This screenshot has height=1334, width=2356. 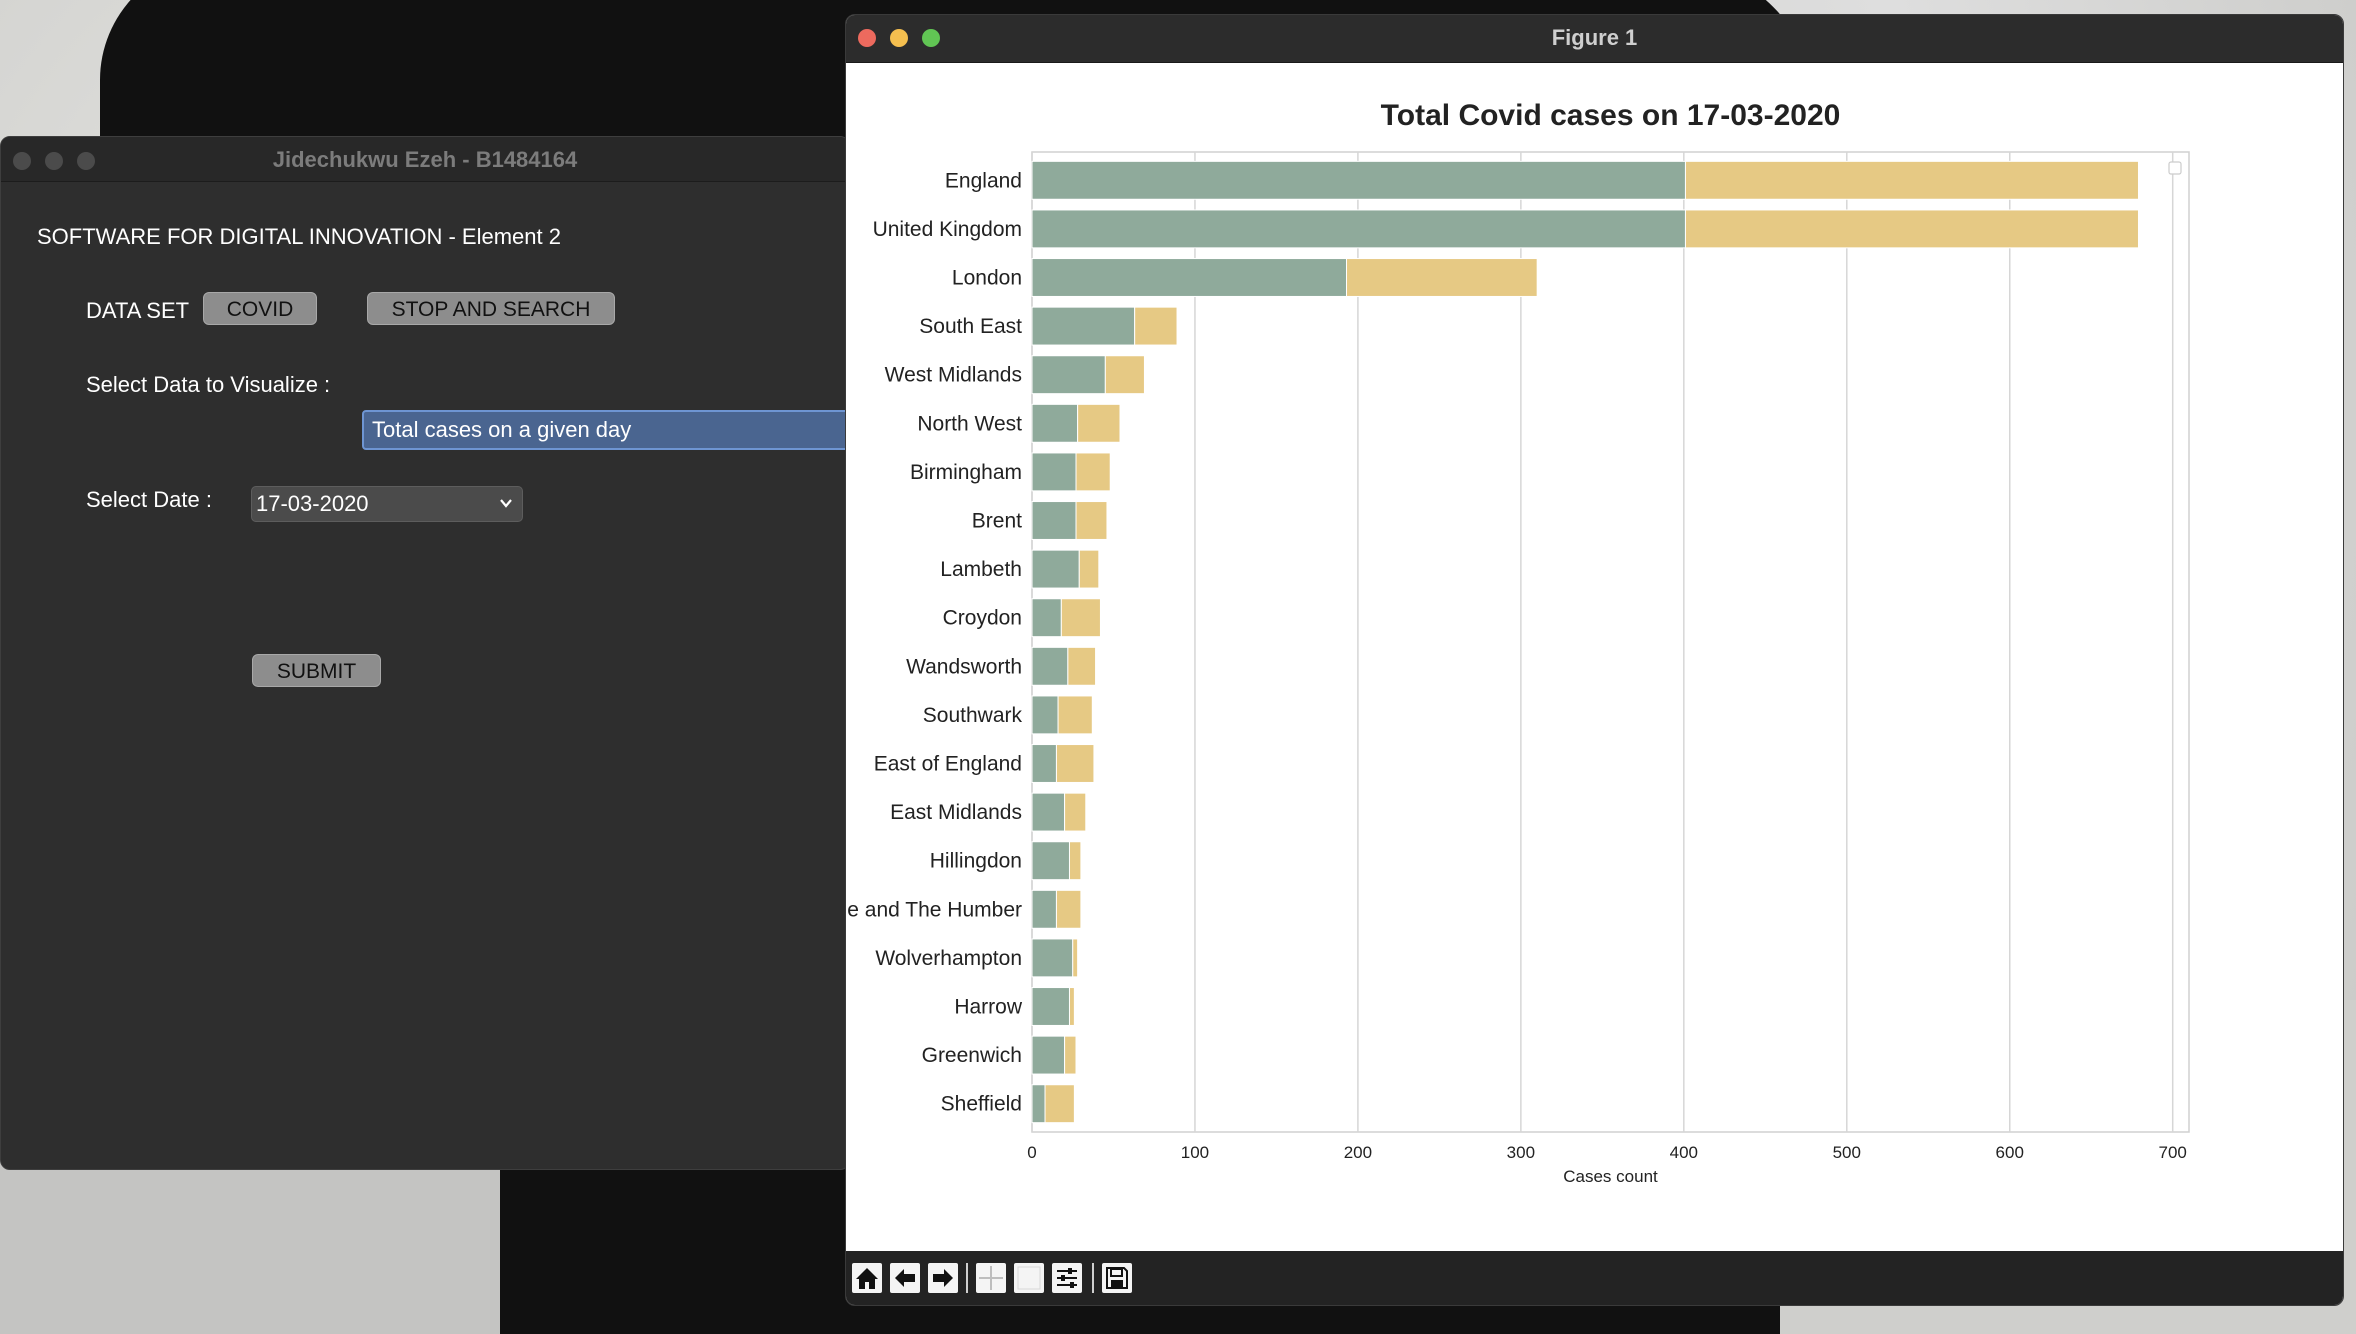 I want to click on x-tick-label: 400, so click(x=1684, y=1152).